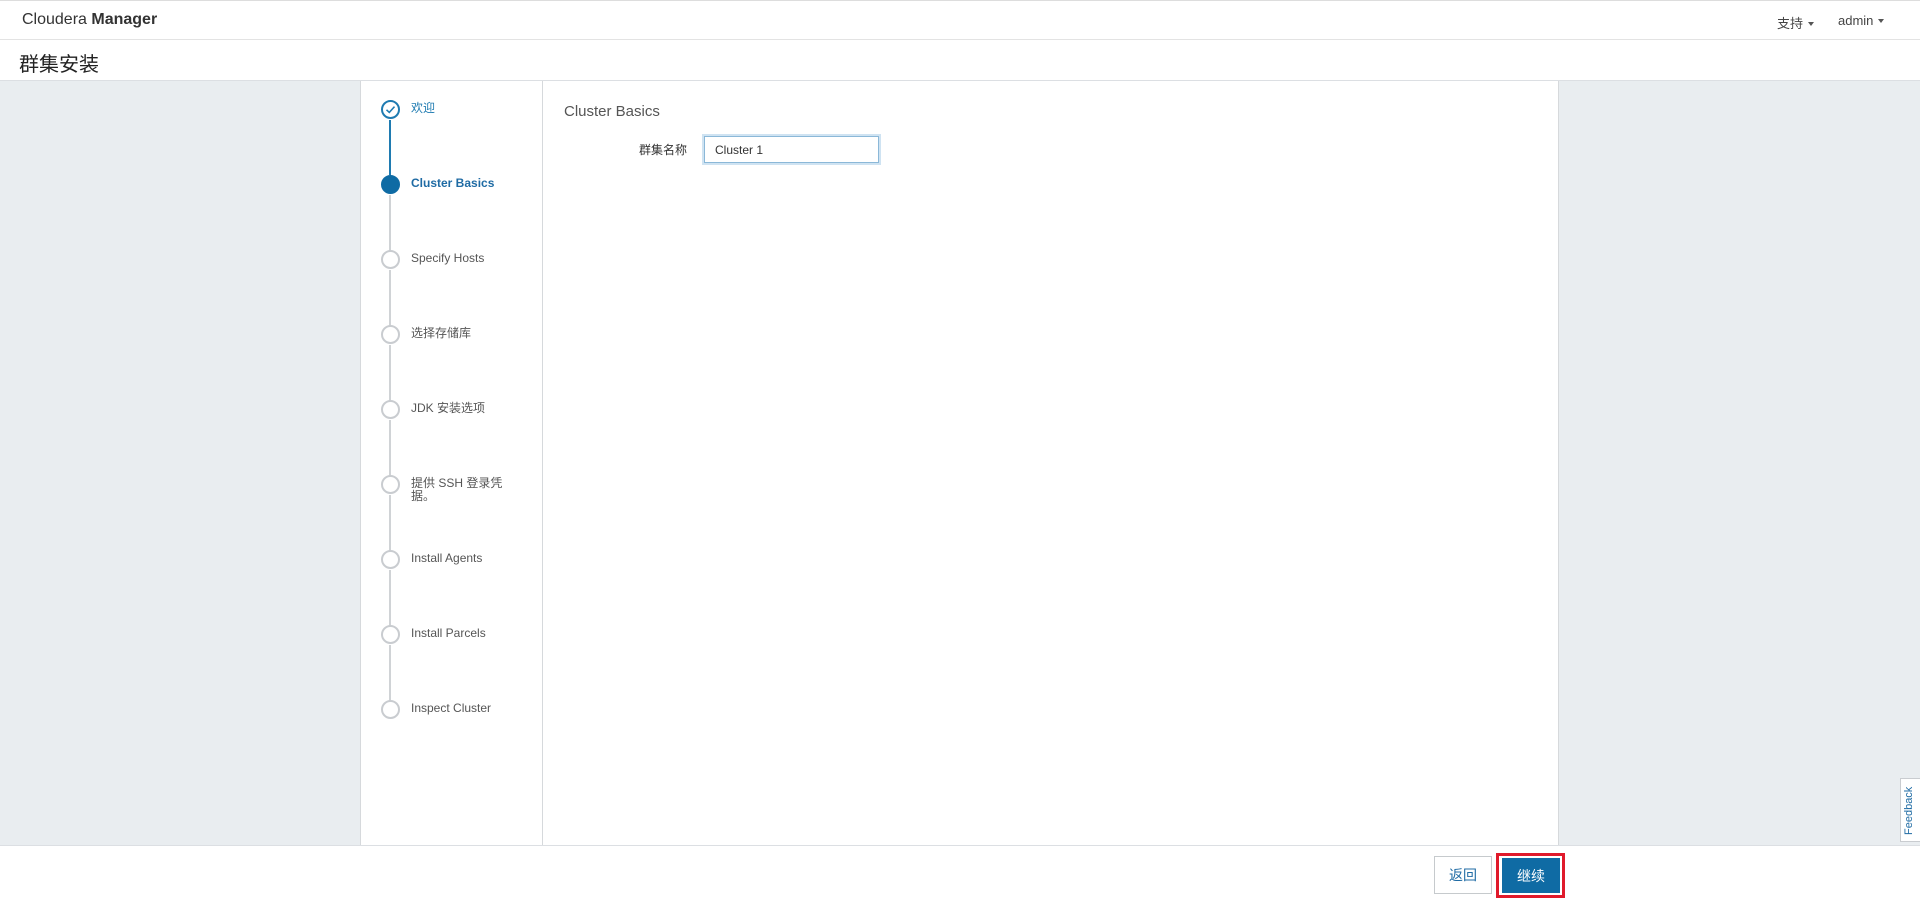  I want to click on cluster-name-label: 群集名称, so click(663, 150).